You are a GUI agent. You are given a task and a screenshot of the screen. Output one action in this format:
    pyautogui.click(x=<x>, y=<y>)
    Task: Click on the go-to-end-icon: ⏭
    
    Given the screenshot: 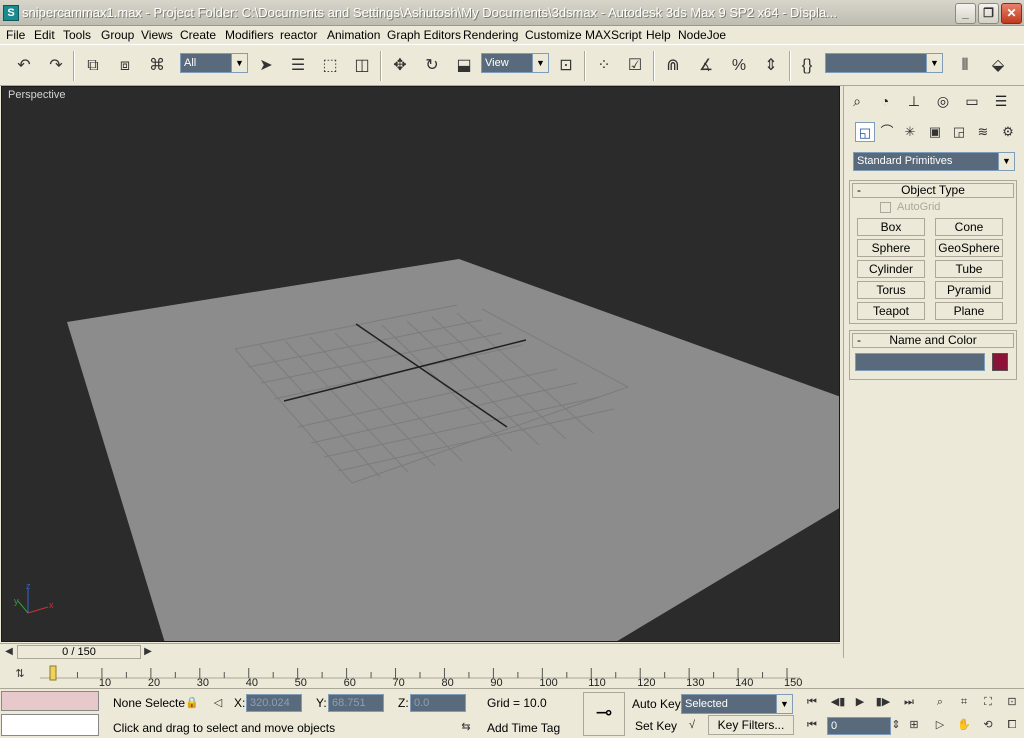 What is the action you would take?
    pyautogui.click(x=909, y=702)
    